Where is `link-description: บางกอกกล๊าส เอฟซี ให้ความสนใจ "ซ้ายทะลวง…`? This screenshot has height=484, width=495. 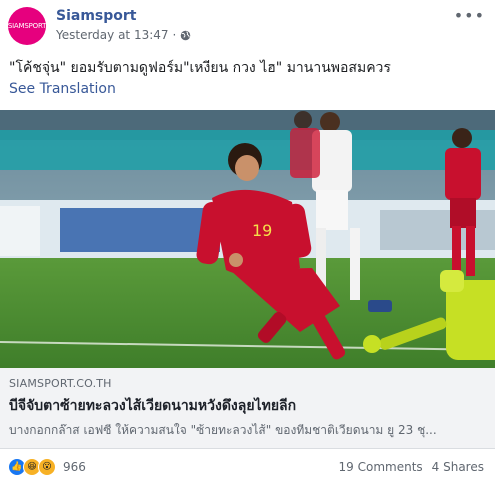 link-description: บางกอกกล๊าส เอฟซี ให้ความสนใจ "ซ้ายทะลวง… is located at coordinates (223, 430).